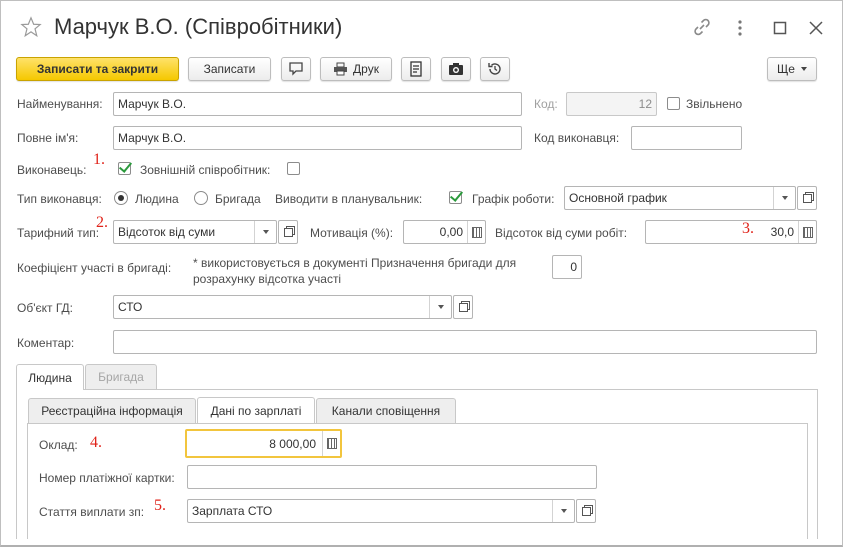 The height and width of the screenshot is (547, 843). I want to click on more-button: Ще, so click(792, 69).